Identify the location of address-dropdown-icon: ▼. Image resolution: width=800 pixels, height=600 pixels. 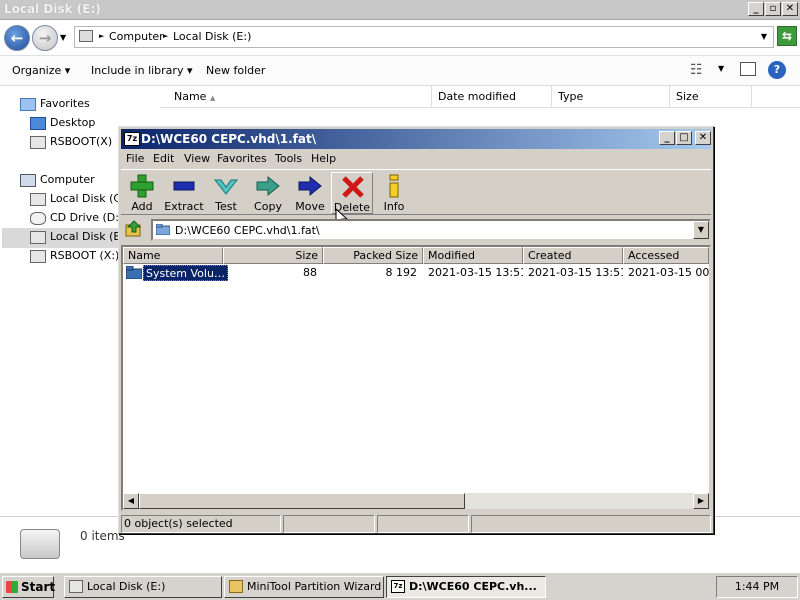
(764, 36).